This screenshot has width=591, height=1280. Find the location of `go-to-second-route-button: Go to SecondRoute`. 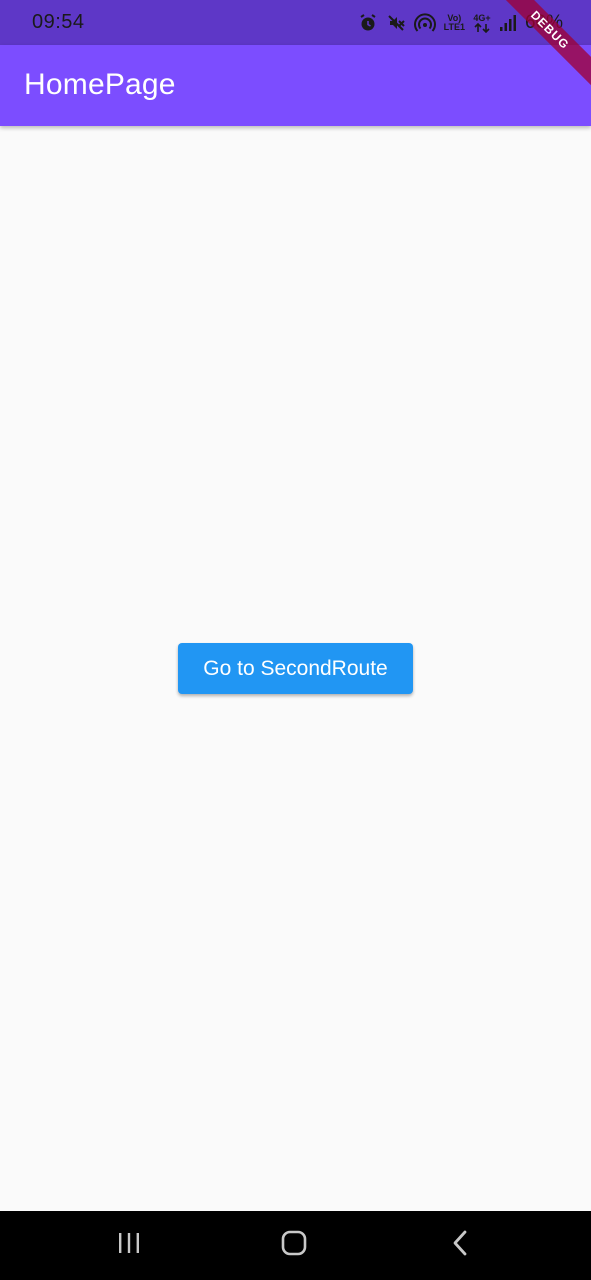

go-to-second-route-button: Go to SecondRoute is located at coordinates (295, 668).